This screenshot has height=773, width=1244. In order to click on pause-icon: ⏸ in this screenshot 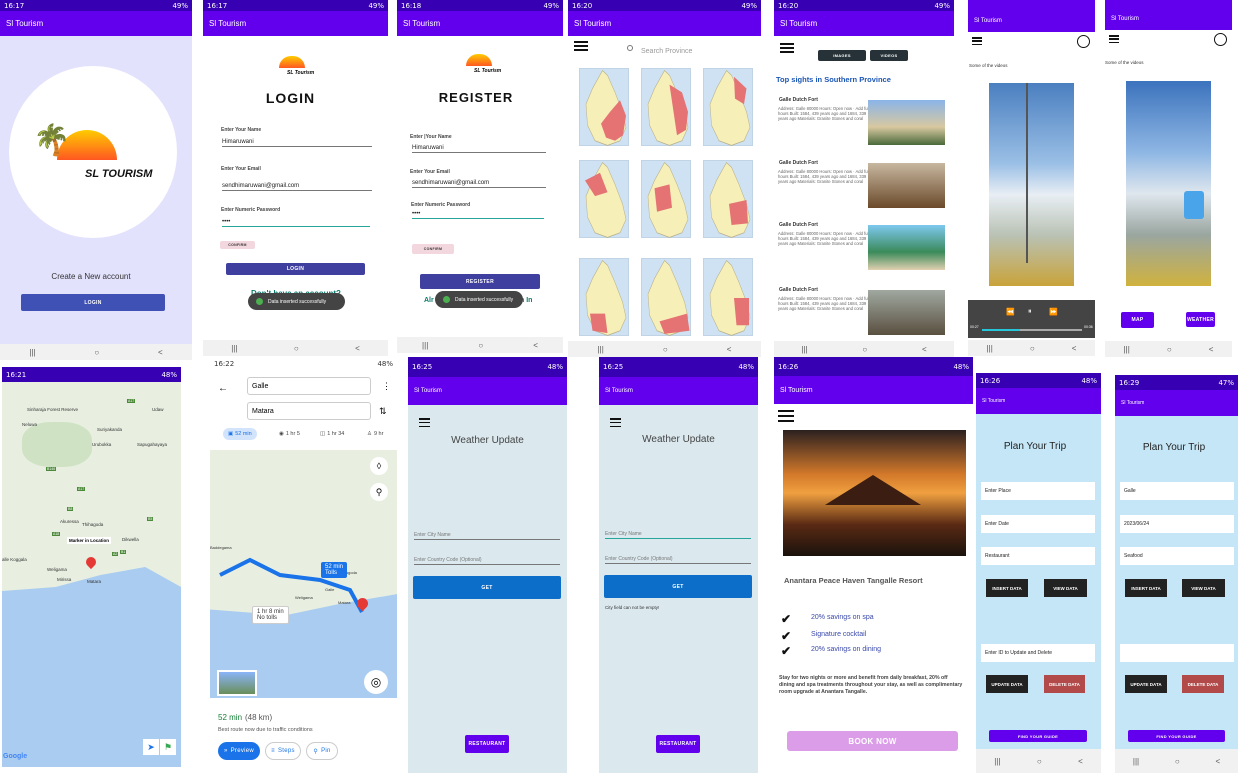, I will do `click(1030, 312)`.